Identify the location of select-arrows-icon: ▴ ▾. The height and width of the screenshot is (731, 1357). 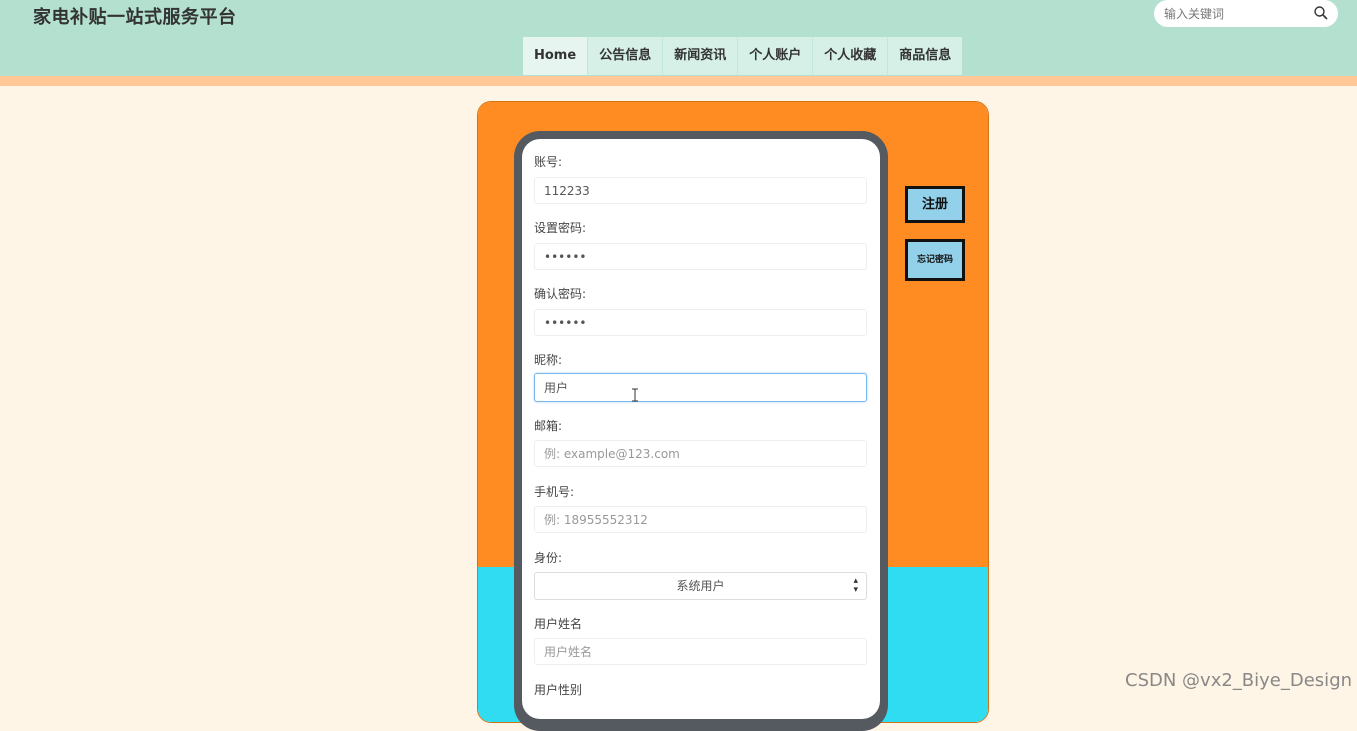
(855, 585).